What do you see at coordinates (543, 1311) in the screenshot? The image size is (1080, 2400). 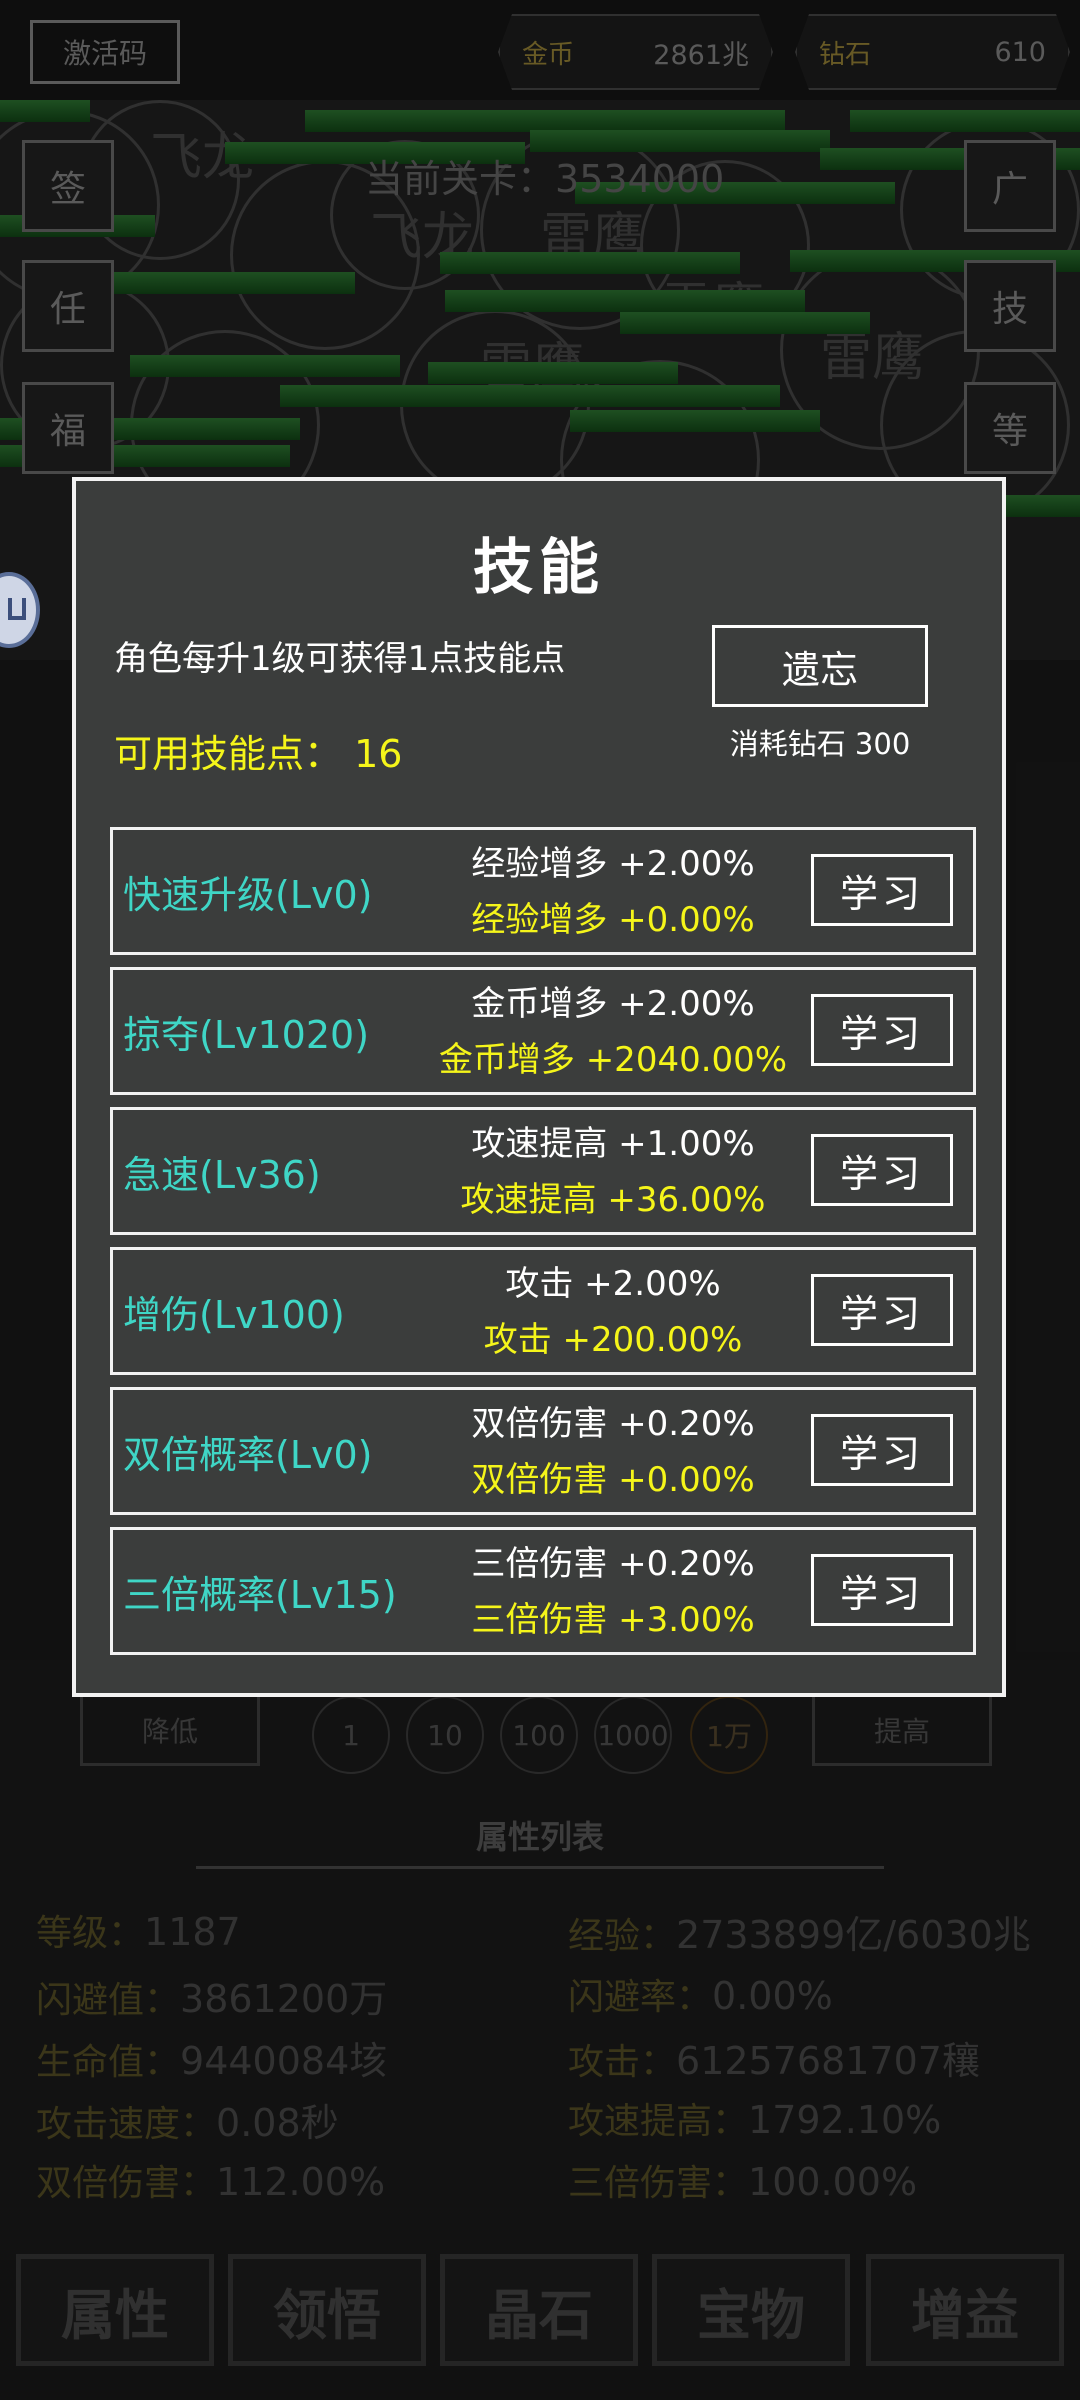 I see `skill-row-damage-boost: 增伤(Lv100) 攻击 +2.00% 攻击 +200.00% 学习` at bounding box center [543, 1311].